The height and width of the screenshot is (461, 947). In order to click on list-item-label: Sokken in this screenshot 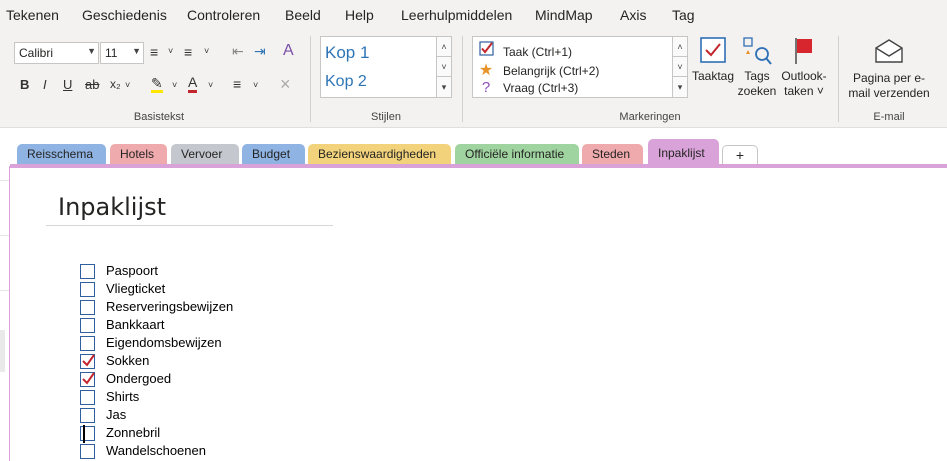, I will do `click(127, 360)`.